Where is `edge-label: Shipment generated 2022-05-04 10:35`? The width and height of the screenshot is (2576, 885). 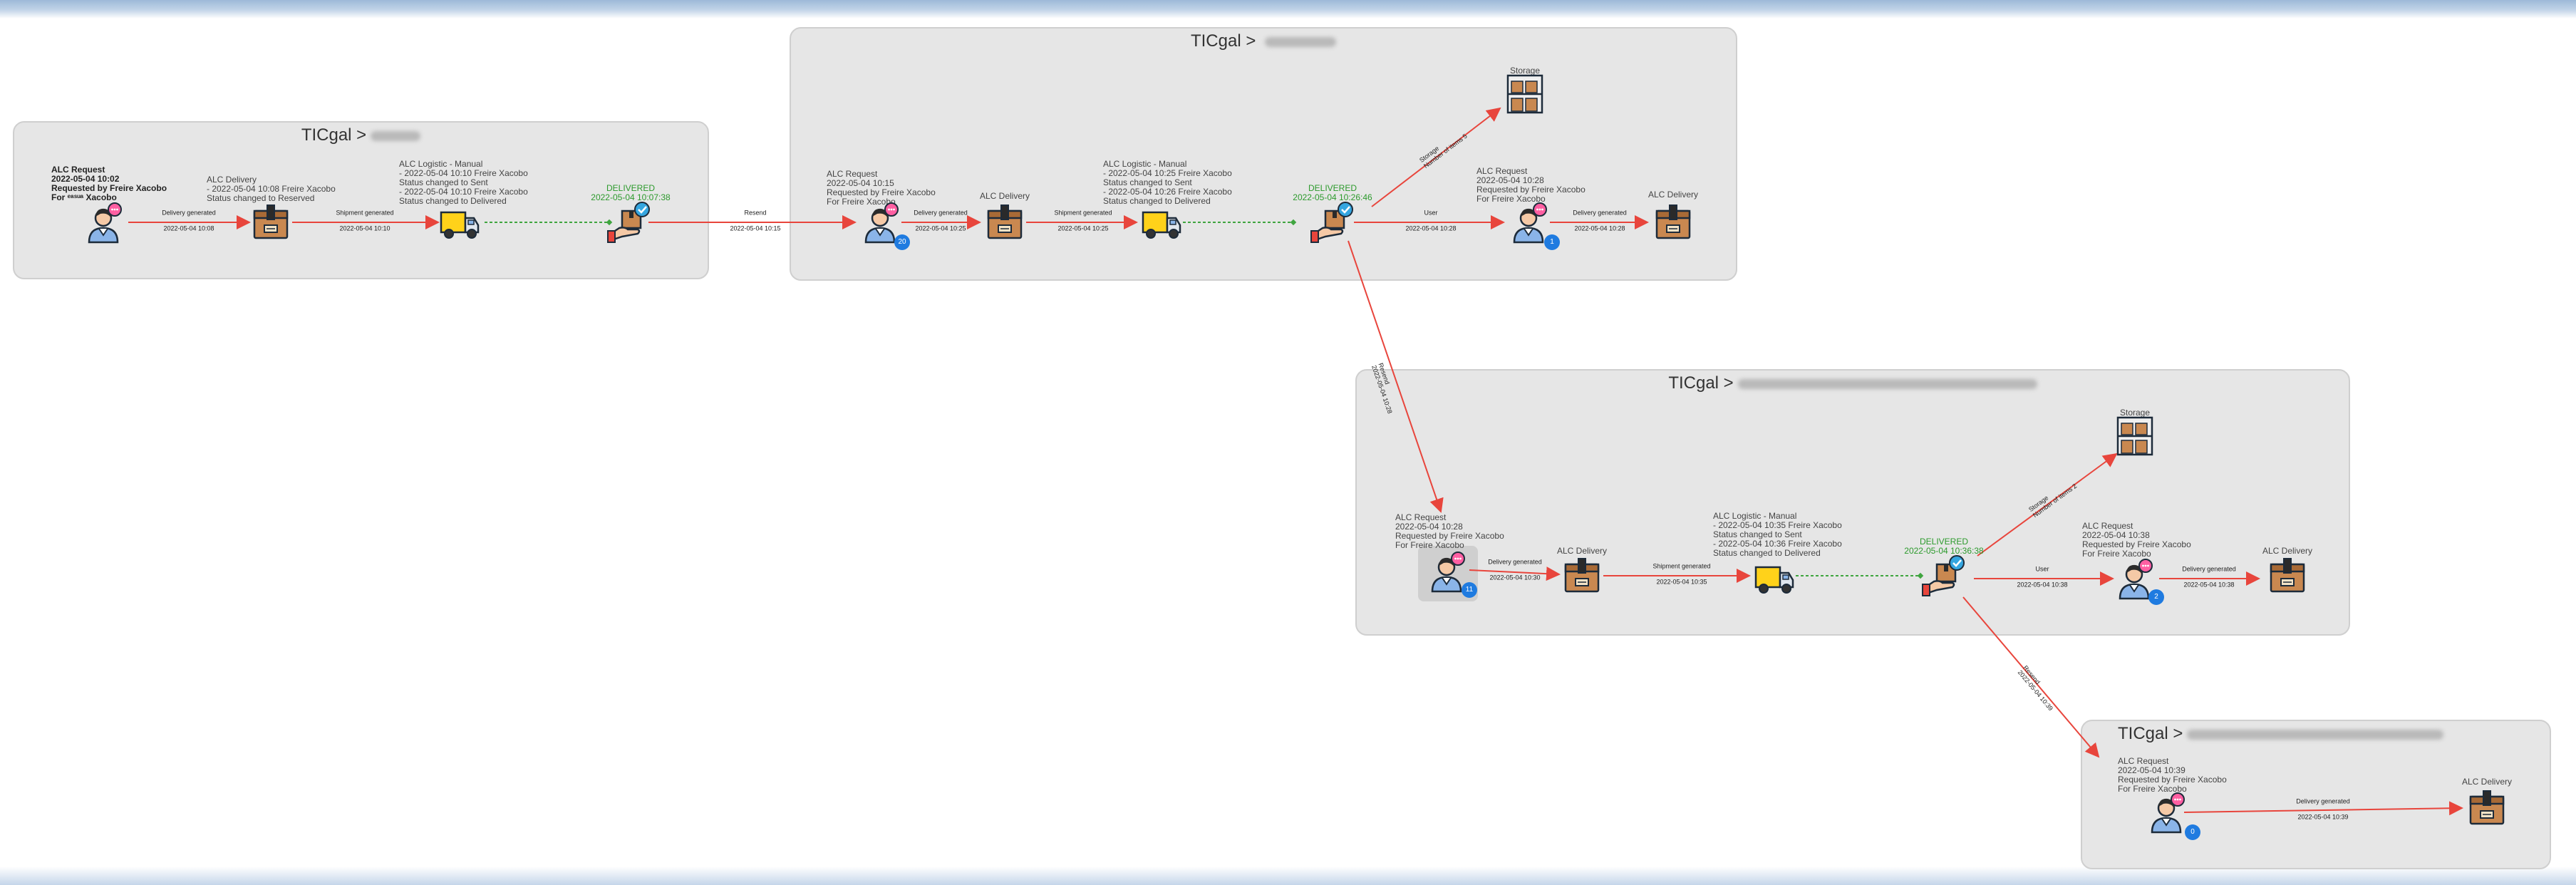
edge-label: Shipment generated 2022-05-04 10:35 is located at coordinates (1682, 574).